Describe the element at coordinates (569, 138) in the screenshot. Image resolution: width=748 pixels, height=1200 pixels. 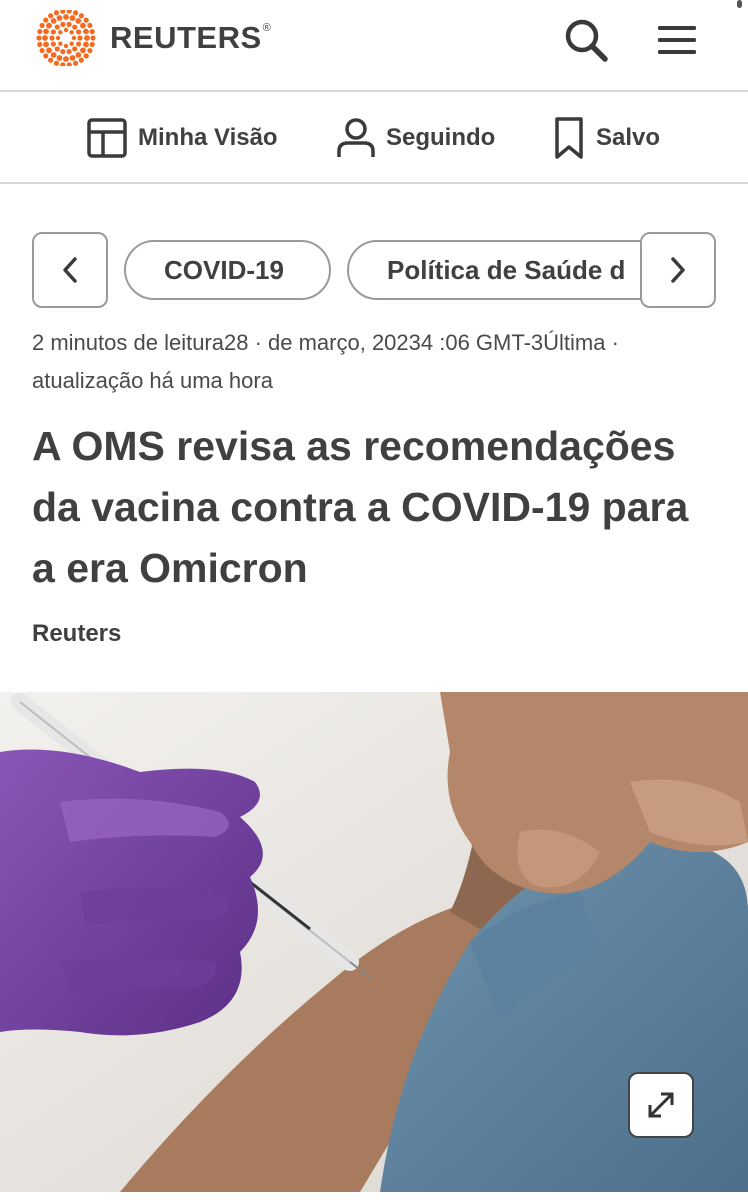
I see `bookmark-icon` at that location.